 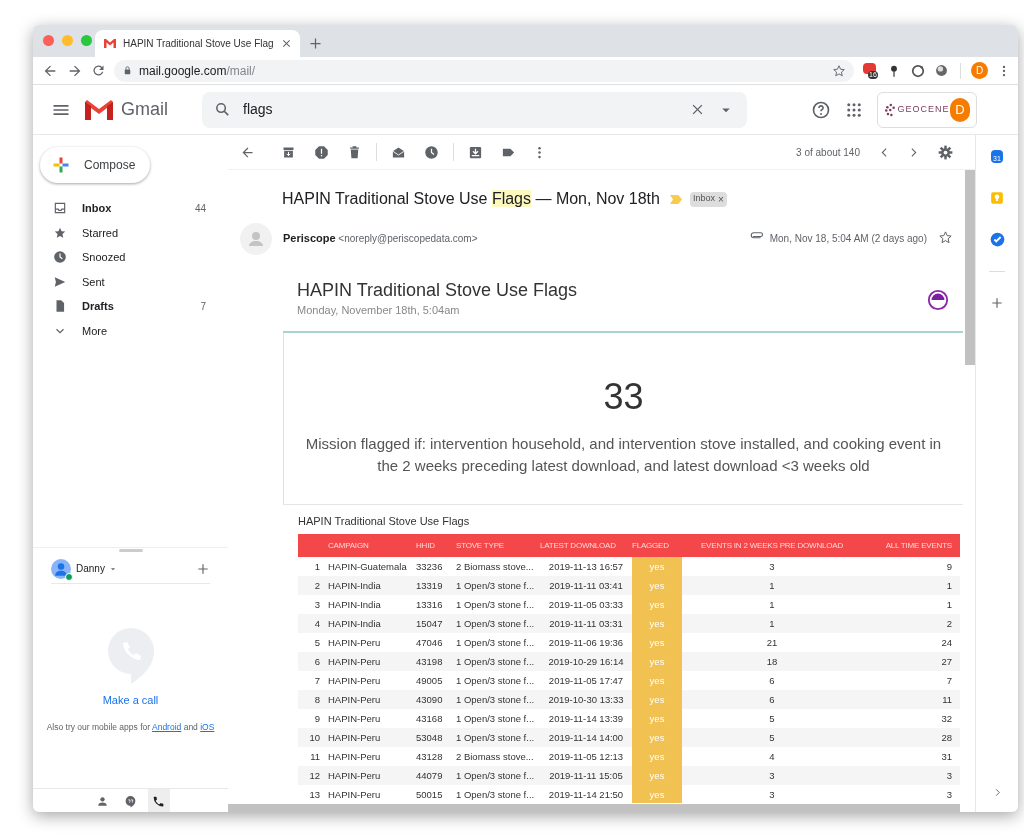 What do you see at coordinates (848, 239) in the screenshot?
I see `email-date: Mon, Nov 18, 5:04 AM (2 days ago)` at bounding box center [848, 239].